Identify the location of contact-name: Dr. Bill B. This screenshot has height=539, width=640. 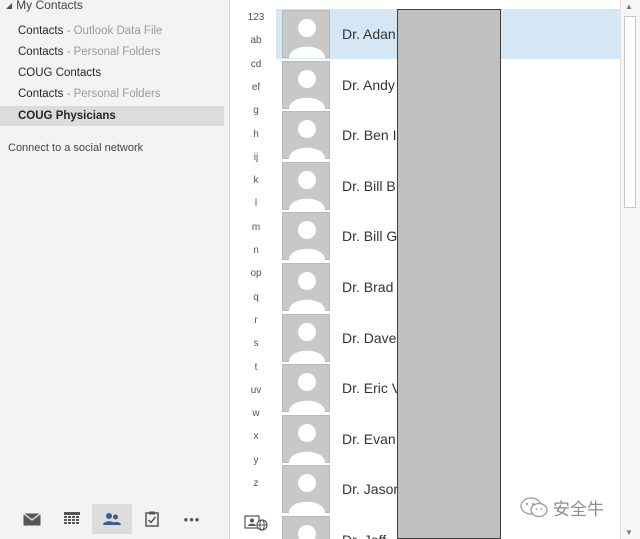
(369, 185).